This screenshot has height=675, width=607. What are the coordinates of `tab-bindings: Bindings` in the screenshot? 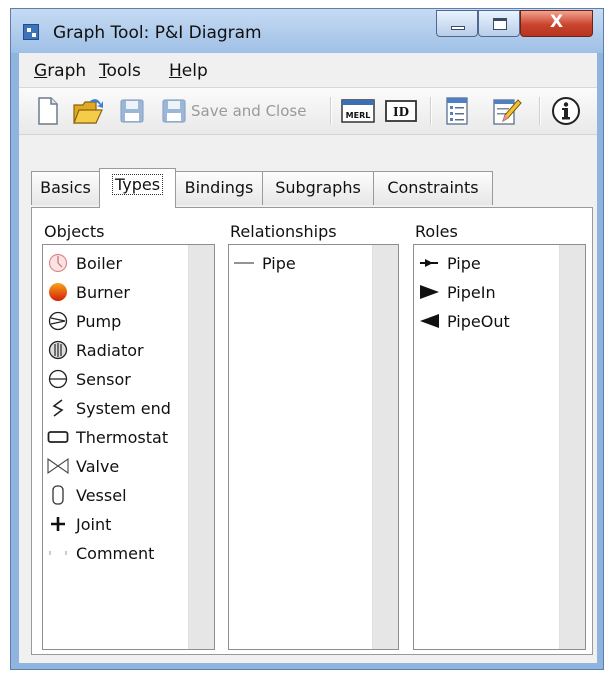 It's located at (219, 188).